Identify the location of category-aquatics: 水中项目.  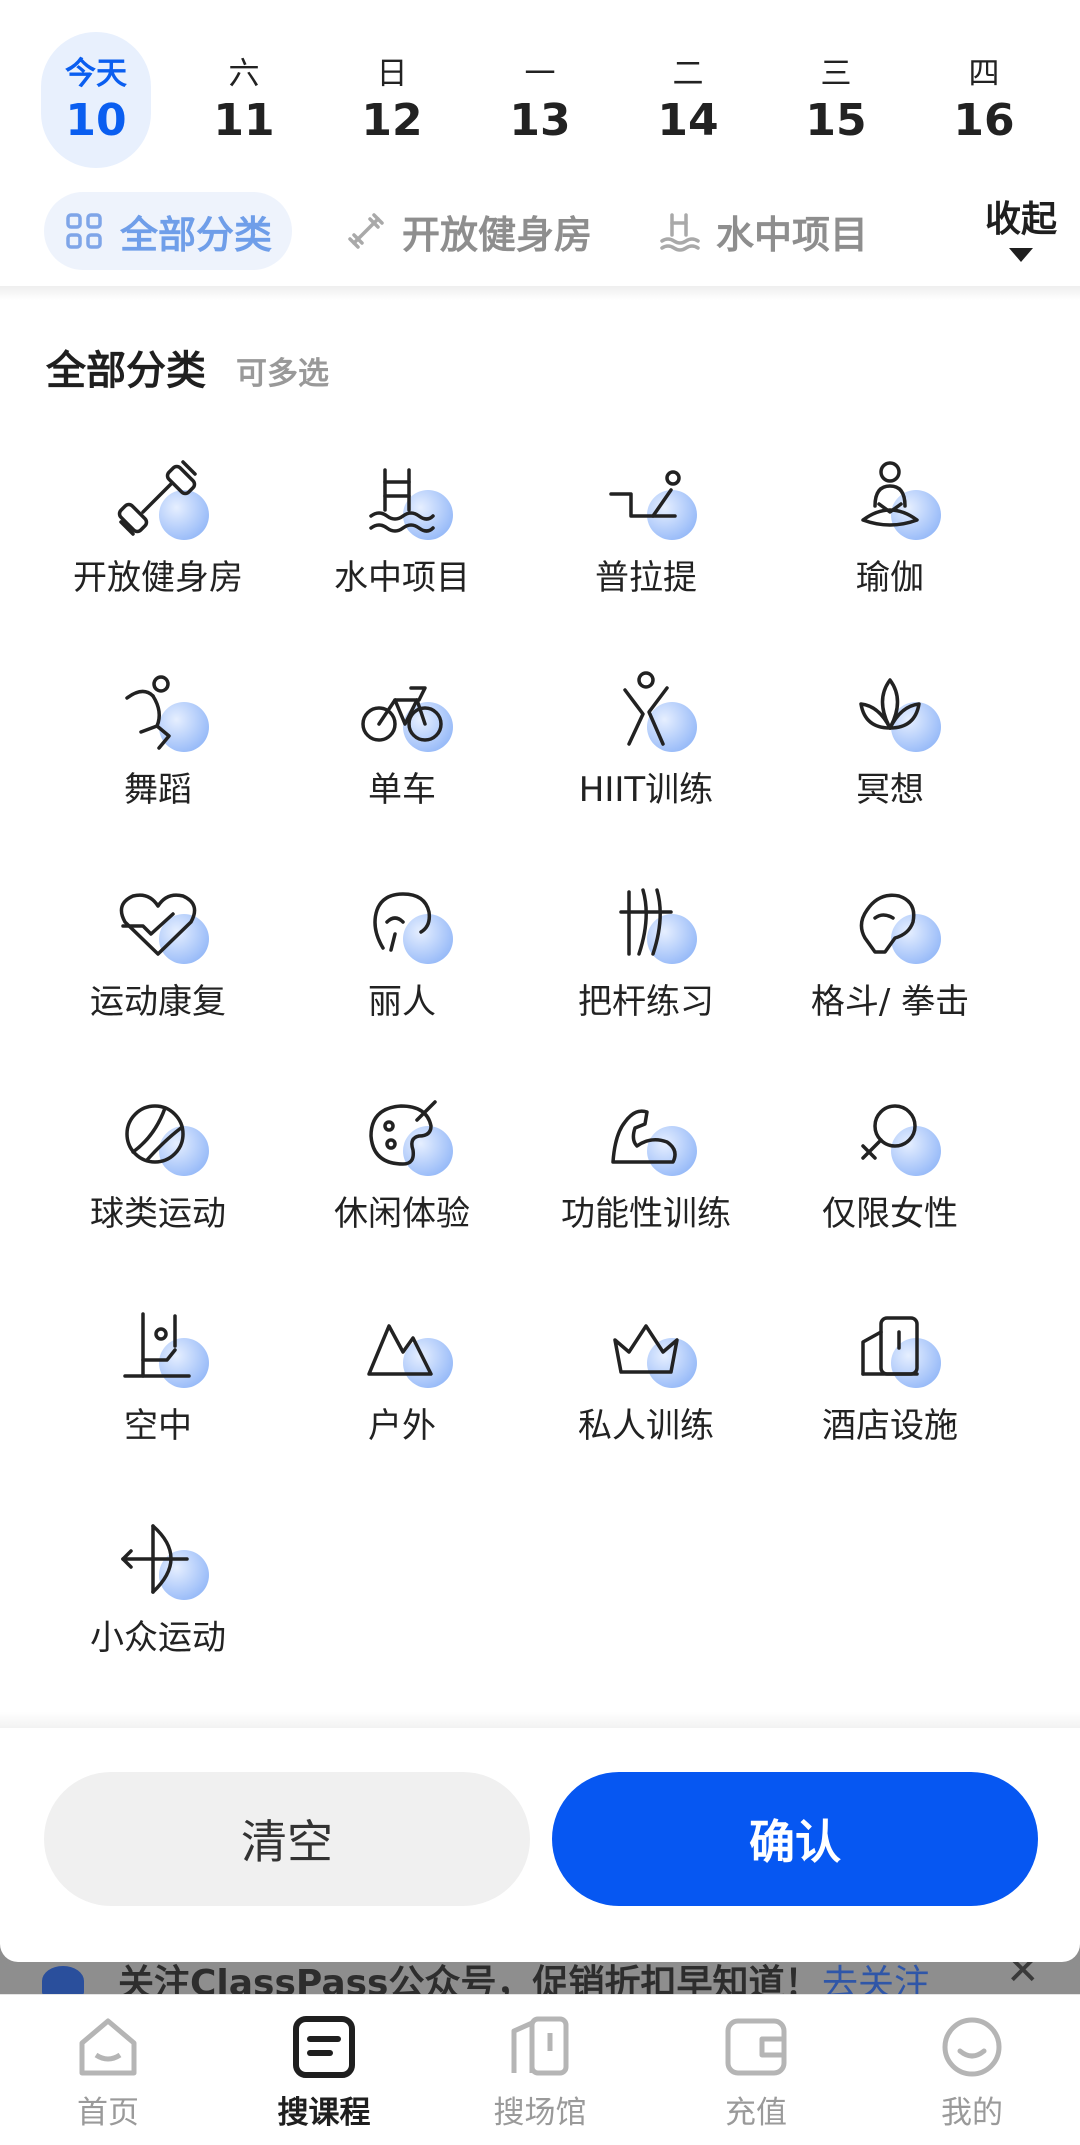
(402, 536).